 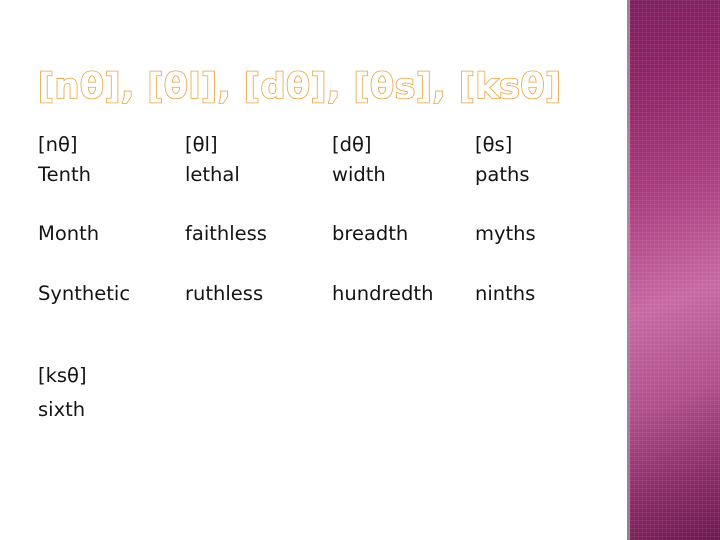 I want to click on table-row: Tenth lethal width paths, so click(x=318, y=175).